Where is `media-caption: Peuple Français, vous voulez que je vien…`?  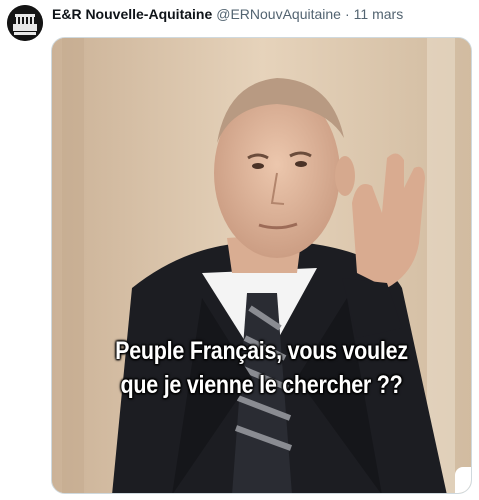 media-caption: Peuple Français, vous voulez que je vien… is located at coordinates (261, 368).